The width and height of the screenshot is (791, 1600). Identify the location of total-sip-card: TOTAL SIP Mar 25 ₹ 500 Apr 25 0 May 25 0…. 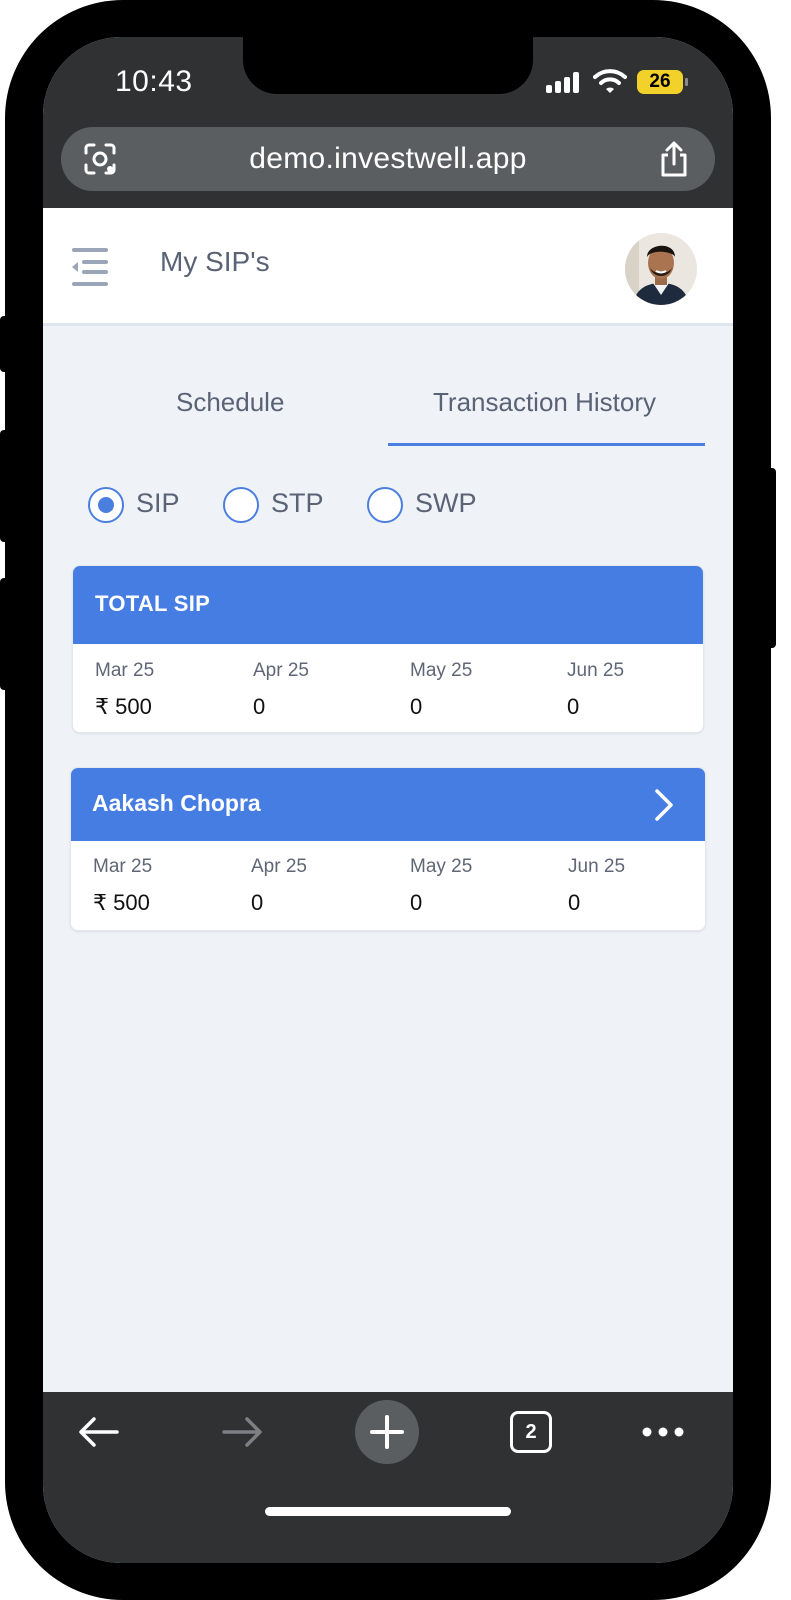
(388, 649).